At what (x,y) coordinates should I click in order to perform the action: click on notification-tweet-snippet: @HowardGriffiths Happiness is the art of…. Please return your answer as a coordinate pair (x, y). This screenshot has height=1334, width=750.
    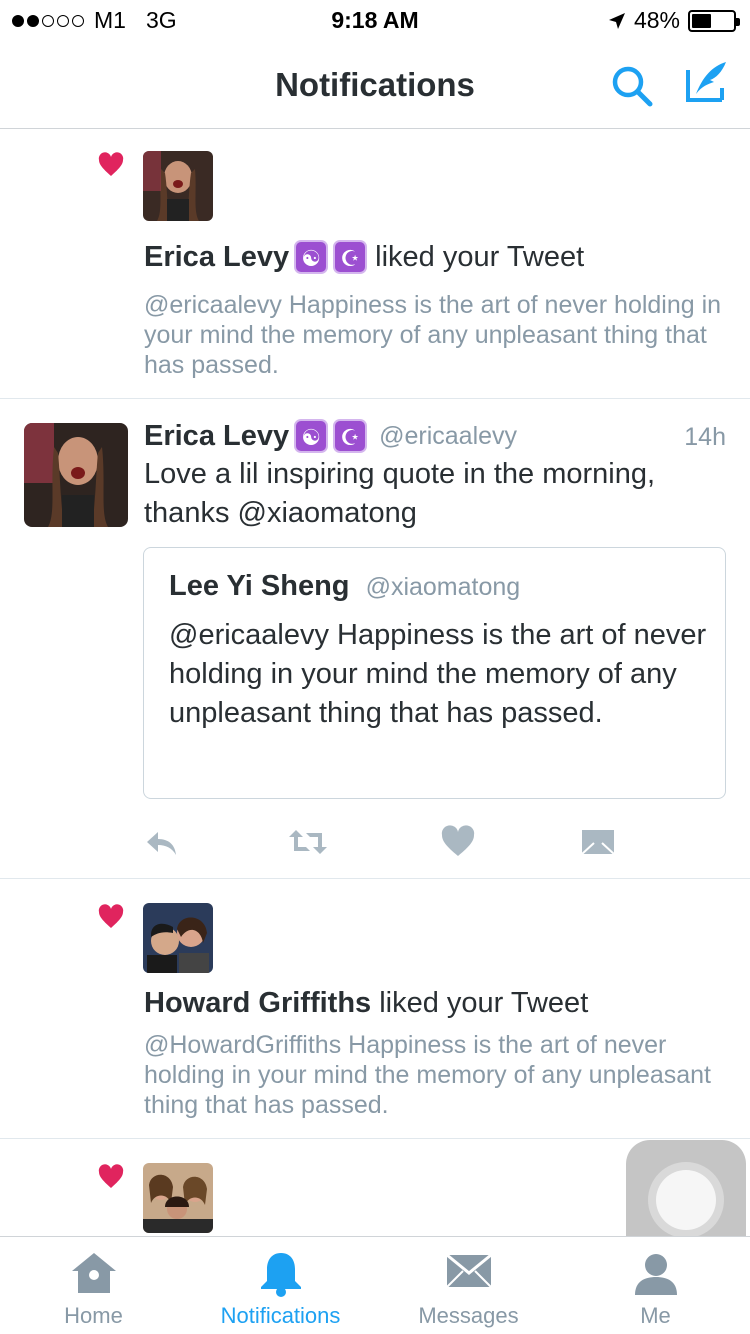
    Looking at the image, I should click on (427, 1075).